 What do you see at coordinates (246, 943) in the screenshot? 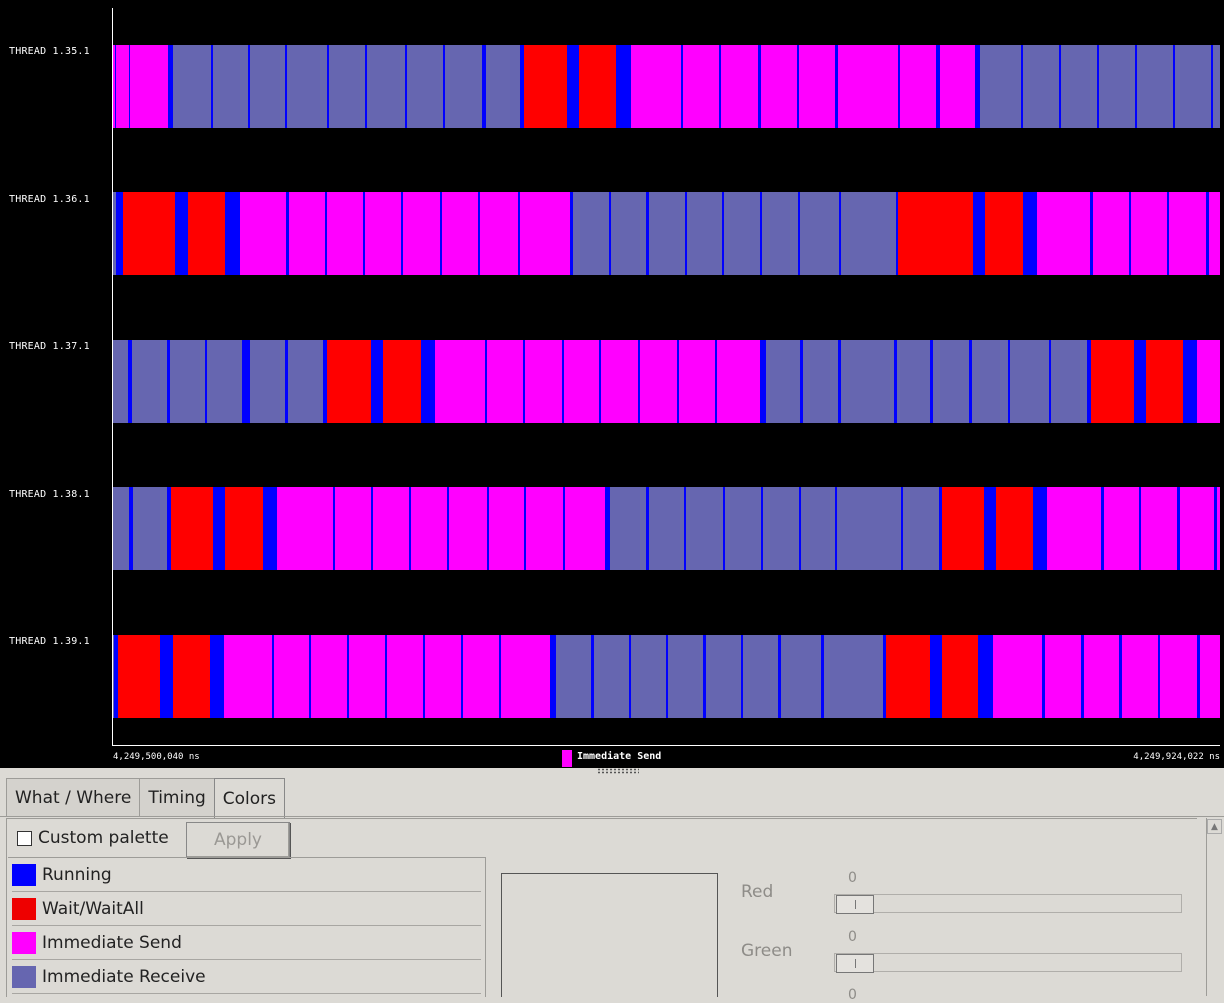
I see `color-list-item-immediate-send: Immediate Send` at bounding box center [246, 943].